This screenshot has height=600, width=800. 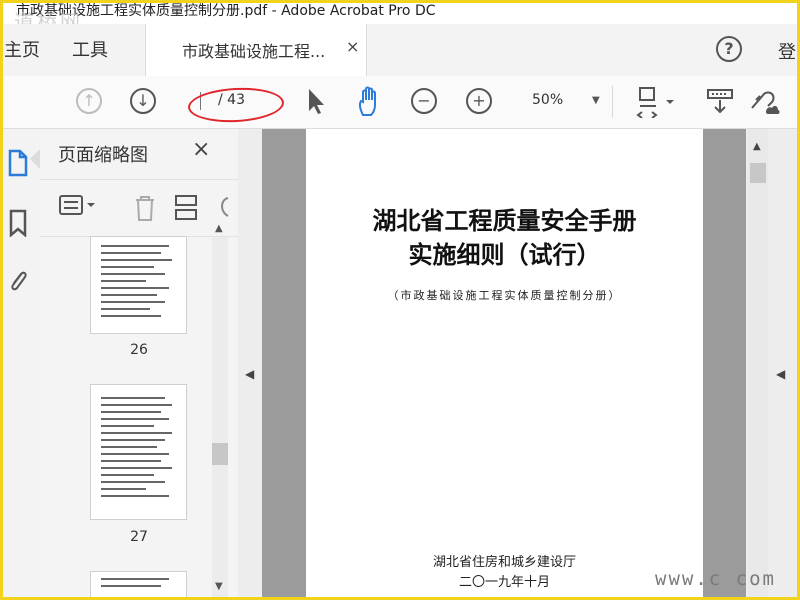 I want to click on document-organization: 湖北省住房和城乡建设厅, so click(x=504, y=562).